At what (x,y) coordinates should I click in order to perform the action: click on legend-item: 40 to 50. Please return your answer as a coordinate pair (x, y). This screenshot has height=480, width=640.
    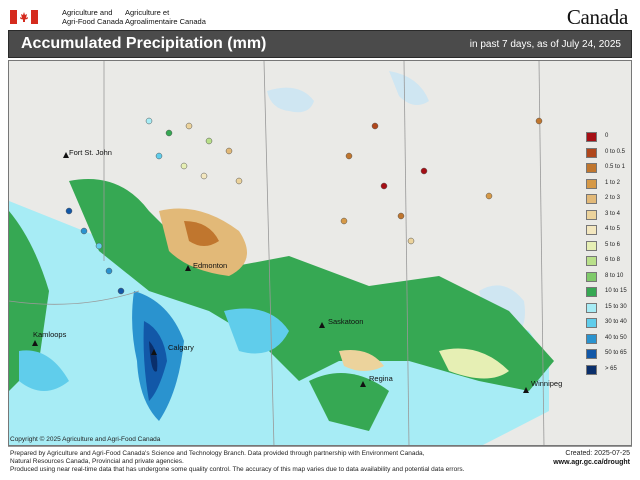
    Looking at the image, I should click on (608, 339).